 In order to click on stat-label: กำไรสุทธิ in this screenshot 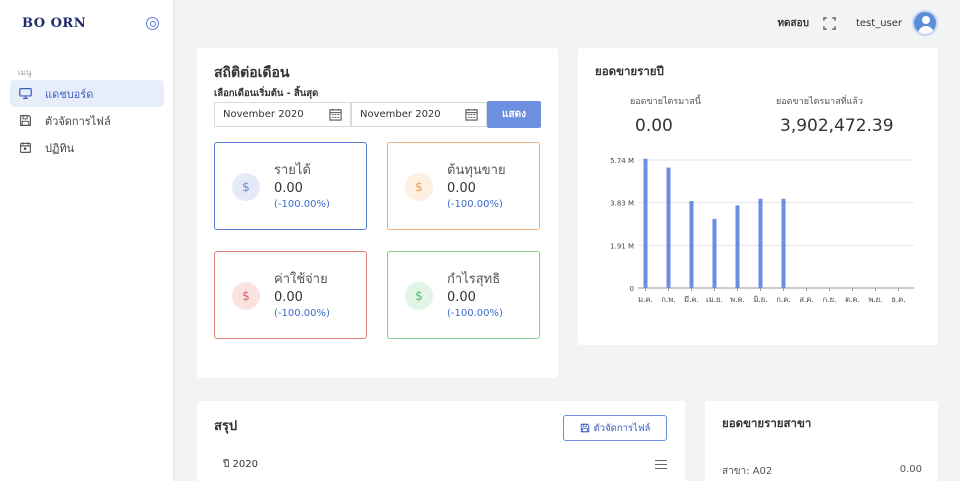, I will do `click(474, 279)`.